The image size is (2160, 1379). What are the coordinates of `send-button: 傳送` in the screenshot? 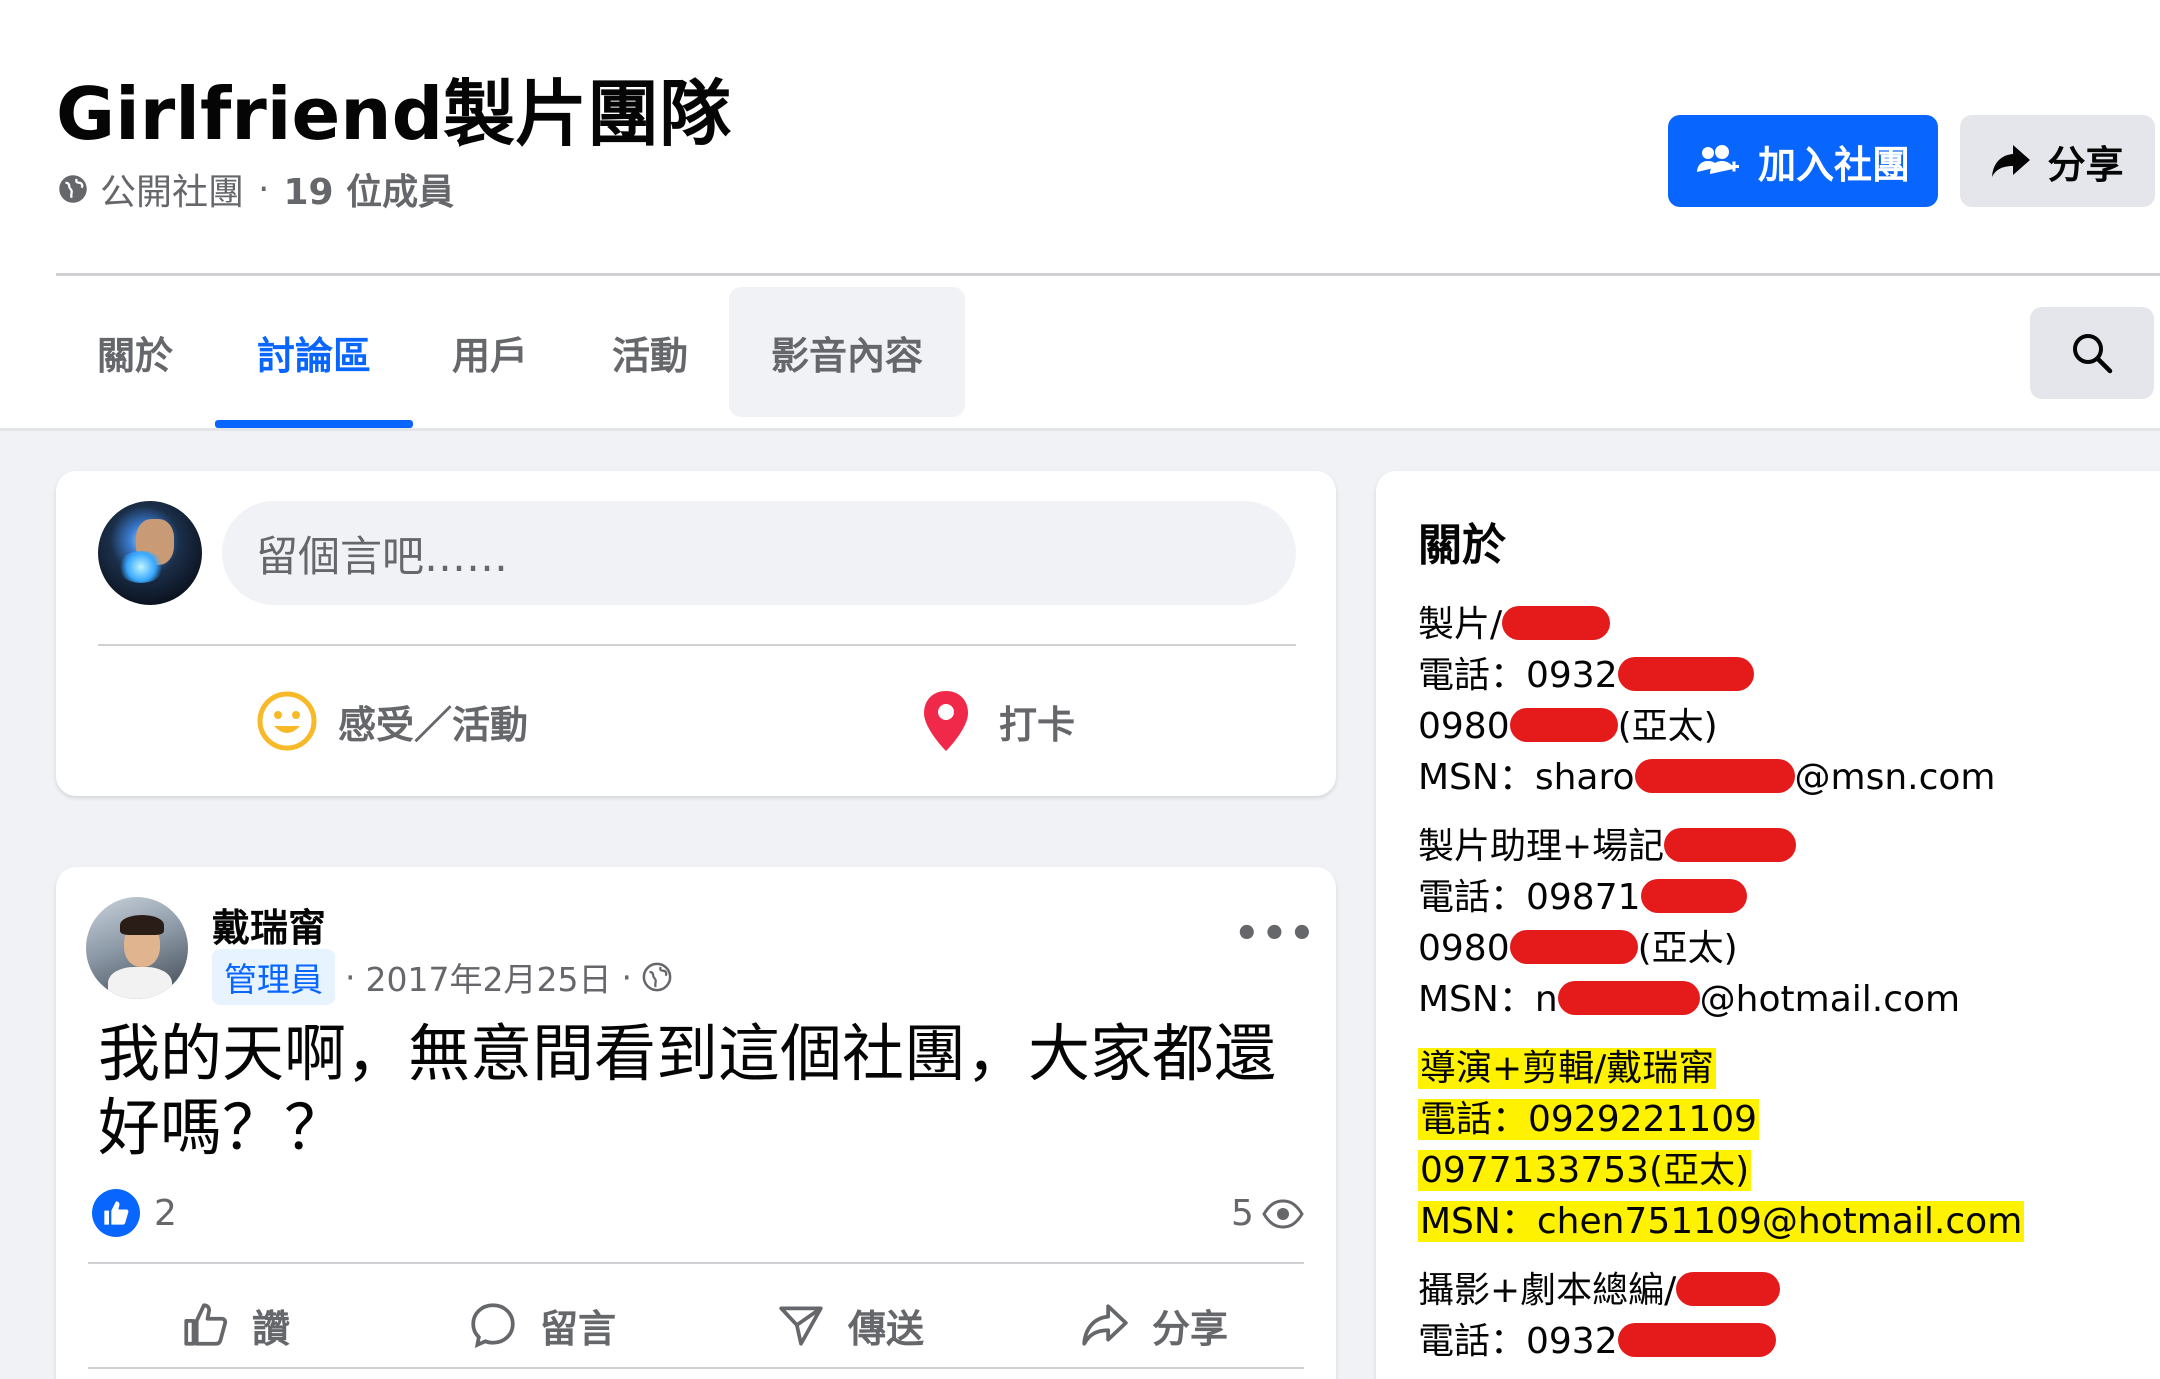 It's located at (850, 1325).